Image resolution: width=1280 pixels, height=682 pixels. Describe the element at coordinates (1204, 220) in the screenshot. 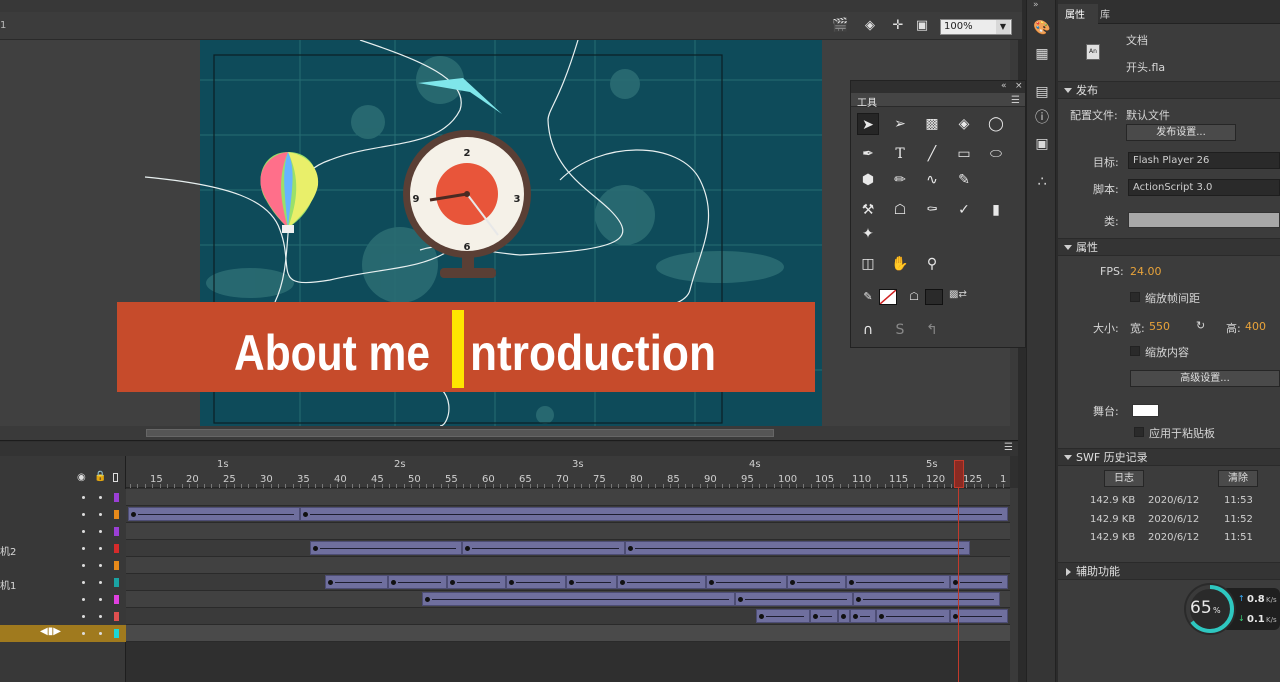

I see `class-input` at that location.